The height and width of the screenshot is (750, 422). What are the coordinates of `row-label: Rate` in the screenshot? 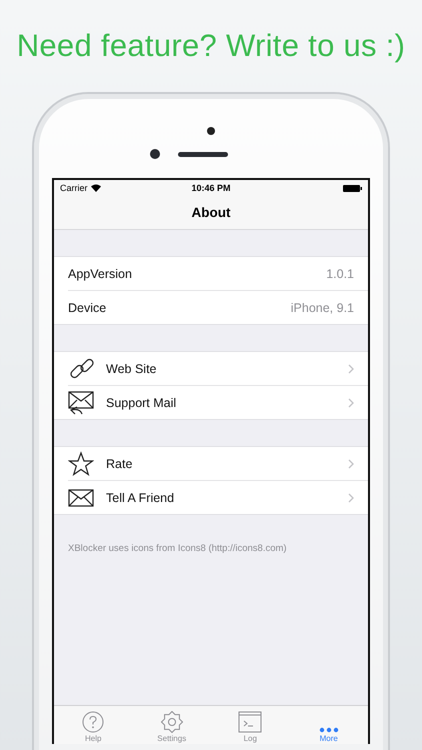 It's located at (120, 463).